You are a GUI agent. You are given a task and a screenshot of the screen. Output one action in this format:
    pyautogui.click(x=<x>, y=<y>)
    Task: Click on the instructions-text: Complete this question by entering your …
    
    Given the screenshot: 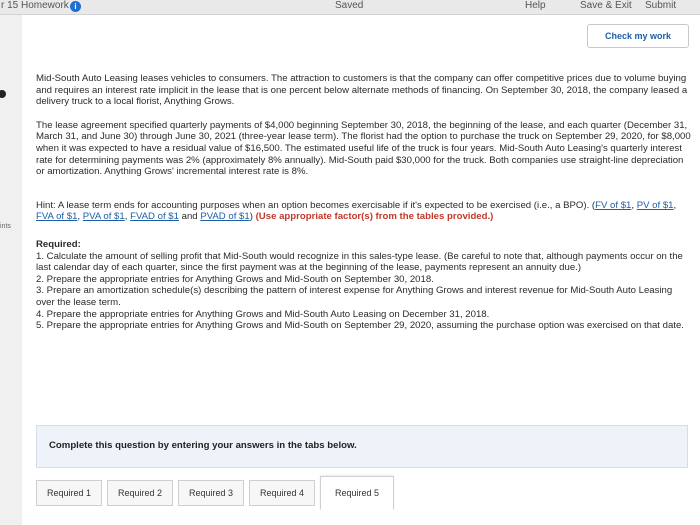 What is the action you would take?
    pyautogui.click(x=203, y=445)
    